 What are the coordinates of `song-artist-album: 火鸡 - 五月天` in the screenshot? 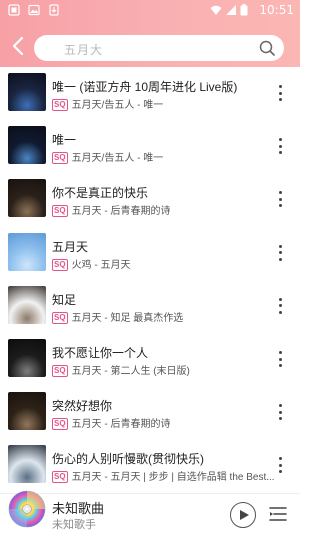 It's located at (101, 265).